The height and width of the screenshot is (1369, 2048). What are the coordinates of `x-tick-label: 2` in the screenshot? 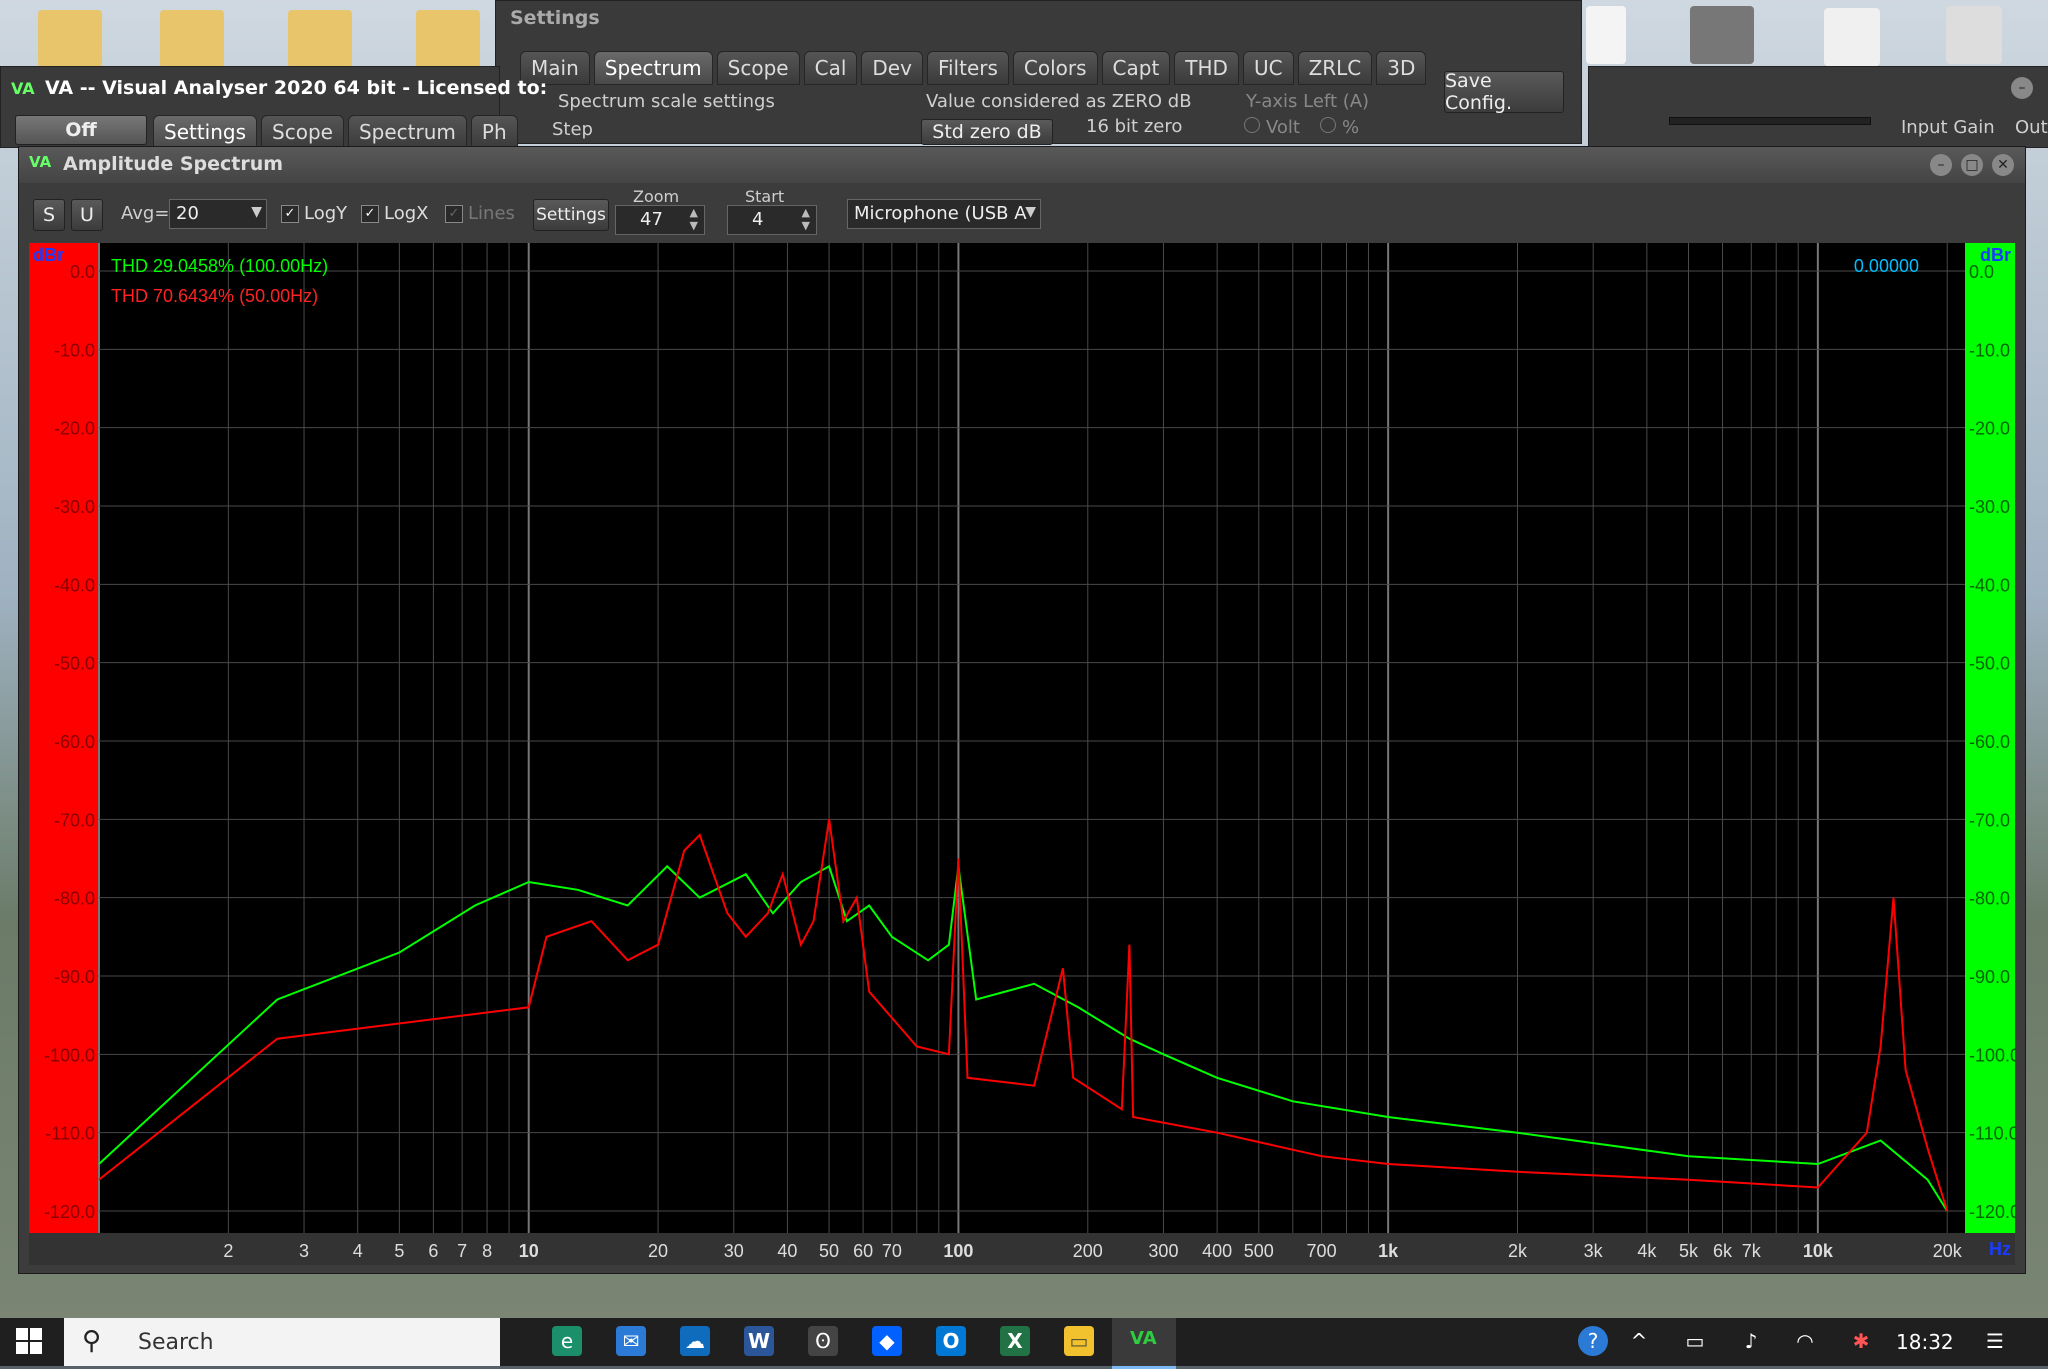 It's located at (228, 1251).